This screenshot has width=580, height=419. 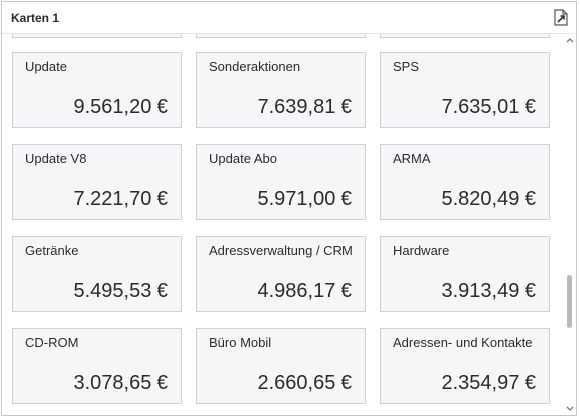 What do you see at coordinates (412, 158) in the screenshot?
I see `card-label: ARMA` at bounding box center [412, 158].